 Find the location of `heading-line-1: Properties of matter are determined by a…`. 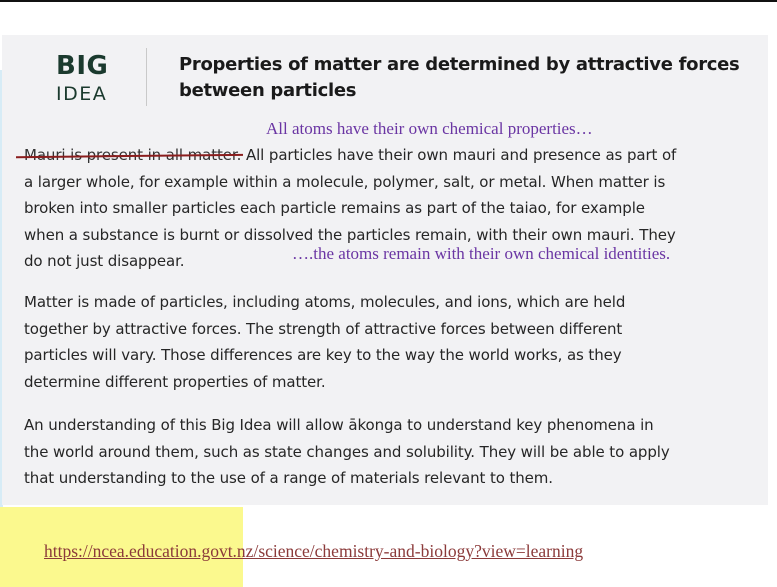

heading-line-1: Properties of matter are determined by a… is located at coordinates (459, 64).